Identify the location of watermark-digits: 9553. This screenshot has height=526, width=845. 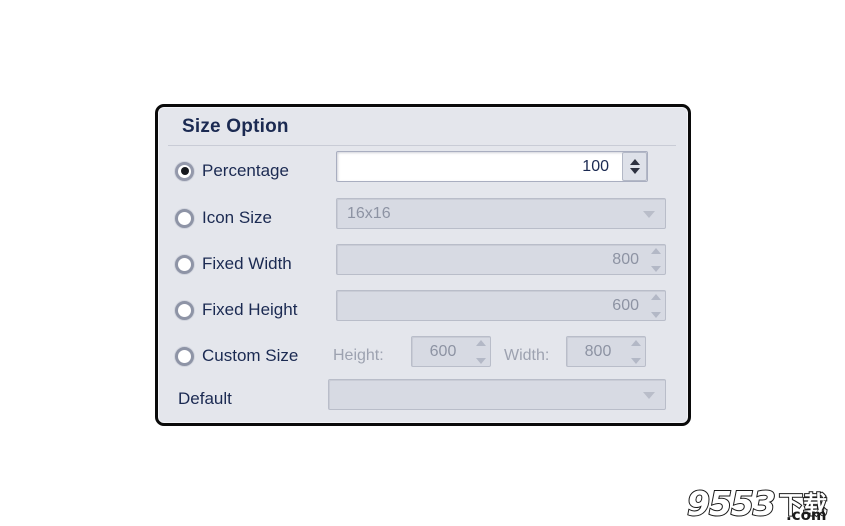
(731, 503).